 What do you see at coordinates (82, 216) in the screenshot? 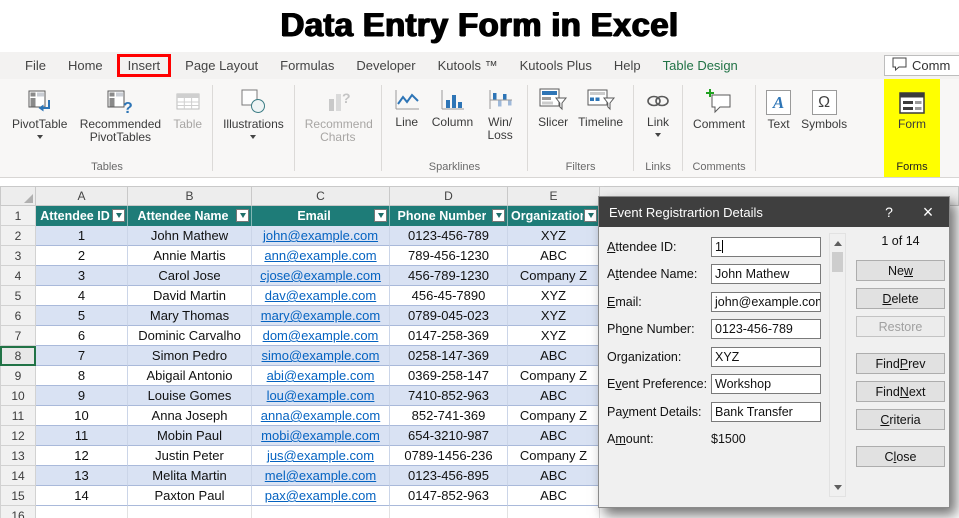
I see `table-column-header-attendee-id: Attendee ID` at bounding box center [82, 216].